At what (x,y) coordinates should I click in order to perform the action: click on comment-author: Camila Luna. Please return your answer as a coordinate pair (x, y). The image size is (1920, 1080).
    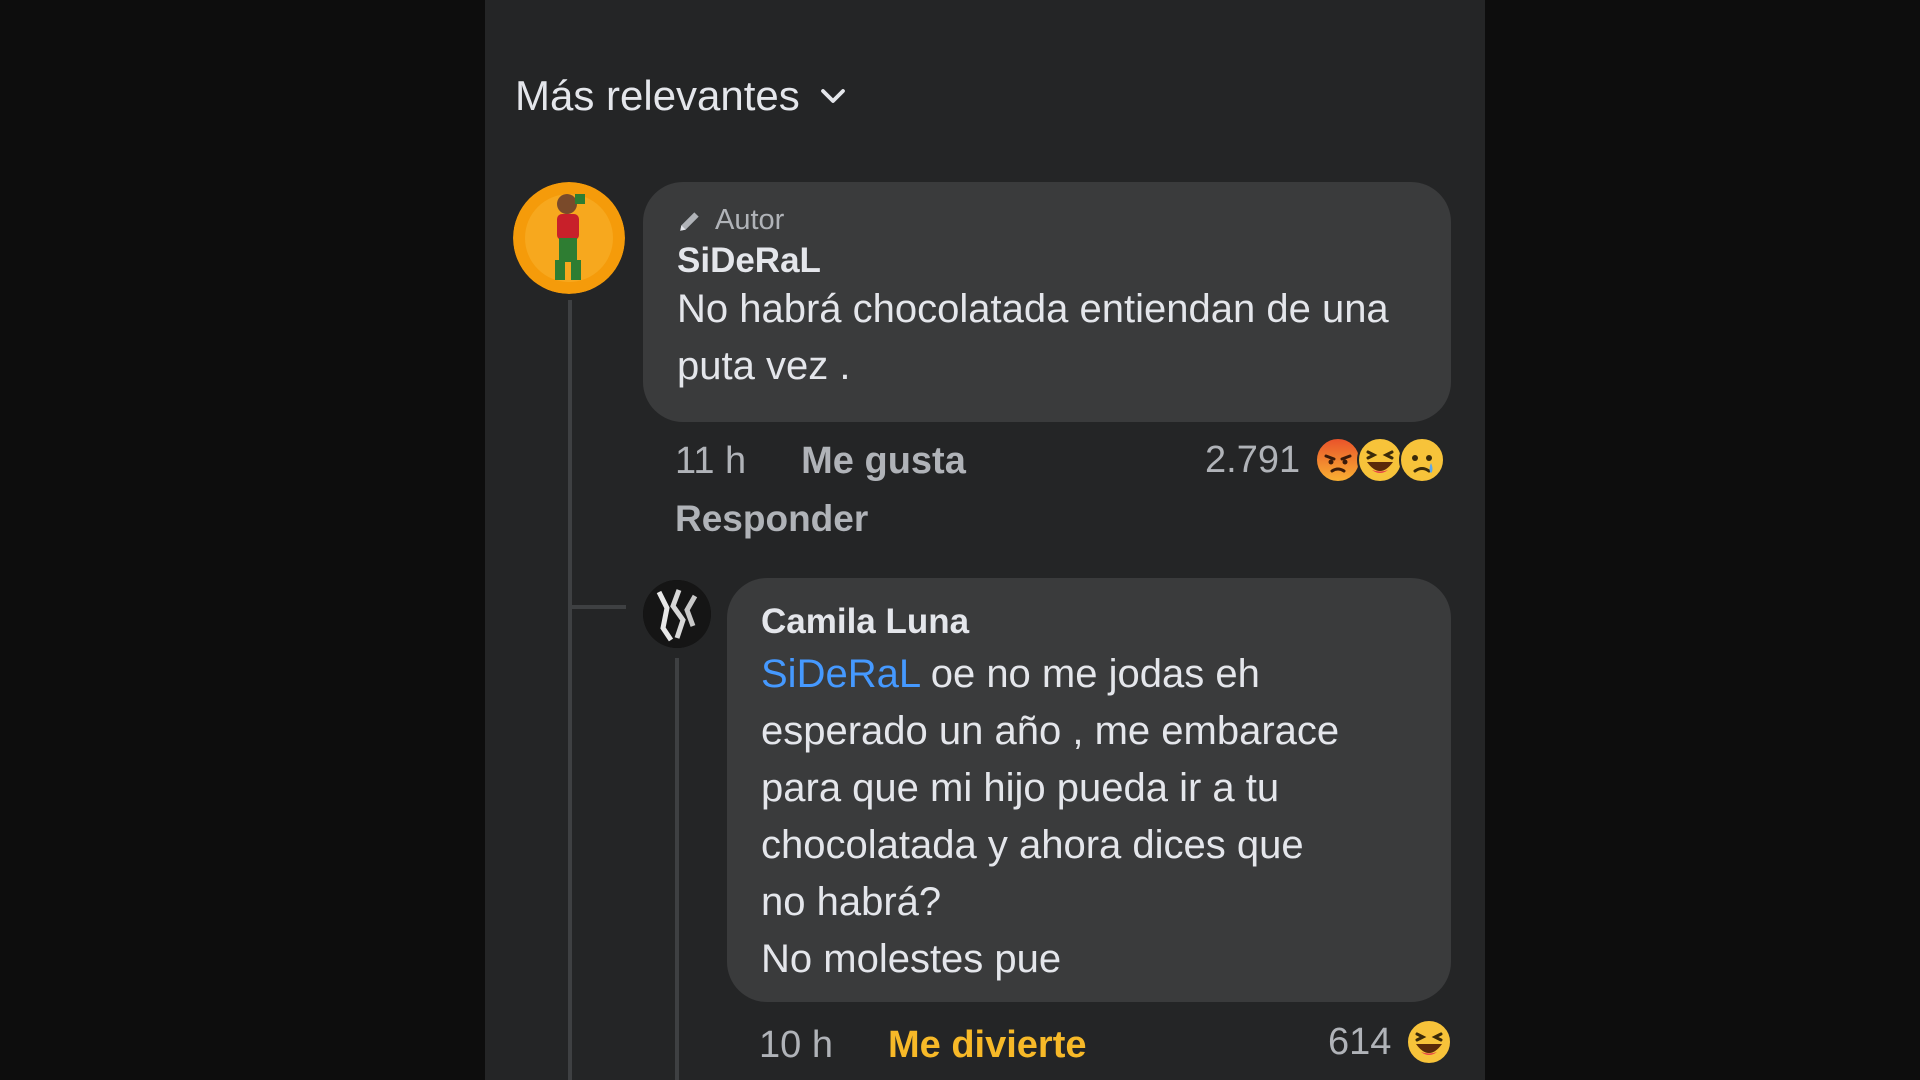
    Looking at the image, I should click on (1089, 622).